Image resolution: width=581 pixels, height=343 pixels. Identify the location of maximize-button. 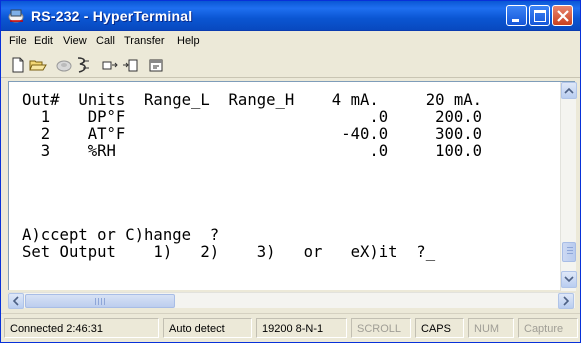
(539, 15).